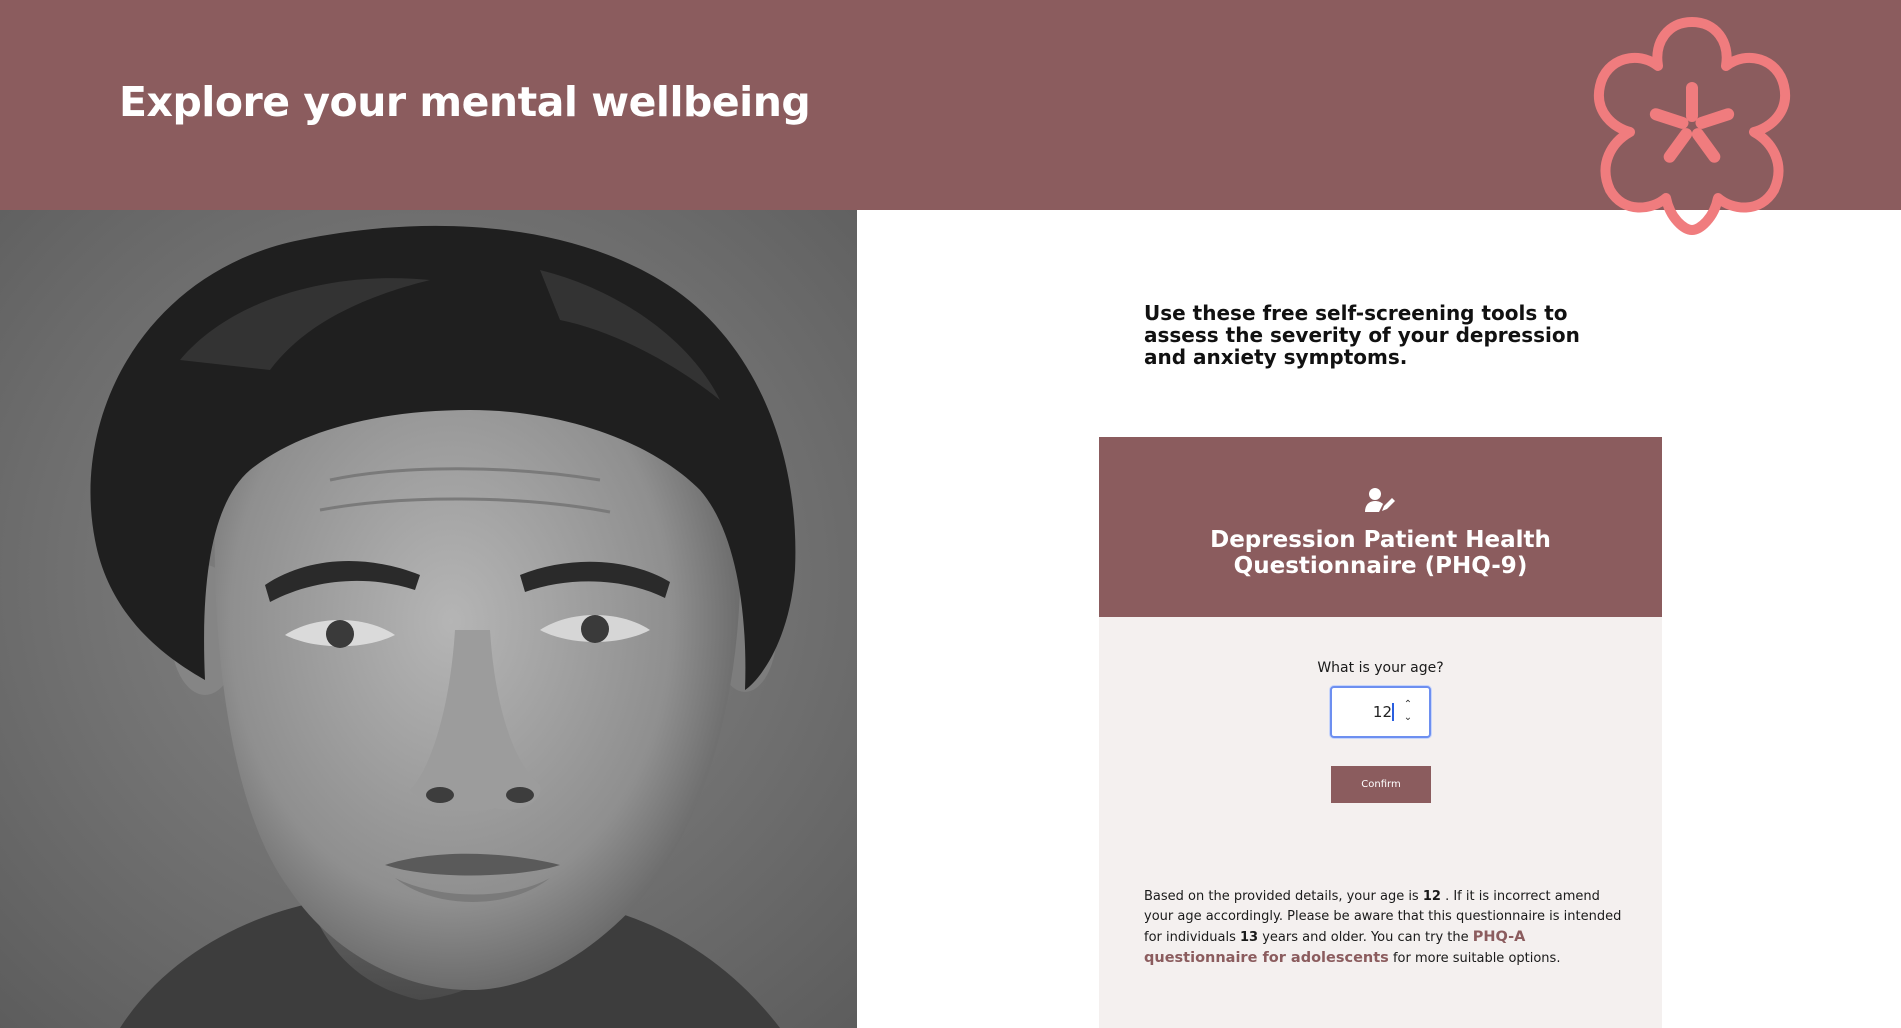 The height and width of the screenshot is (1028, 1901). I want to click on flower-asterisk-icon, so click(1692, 126).